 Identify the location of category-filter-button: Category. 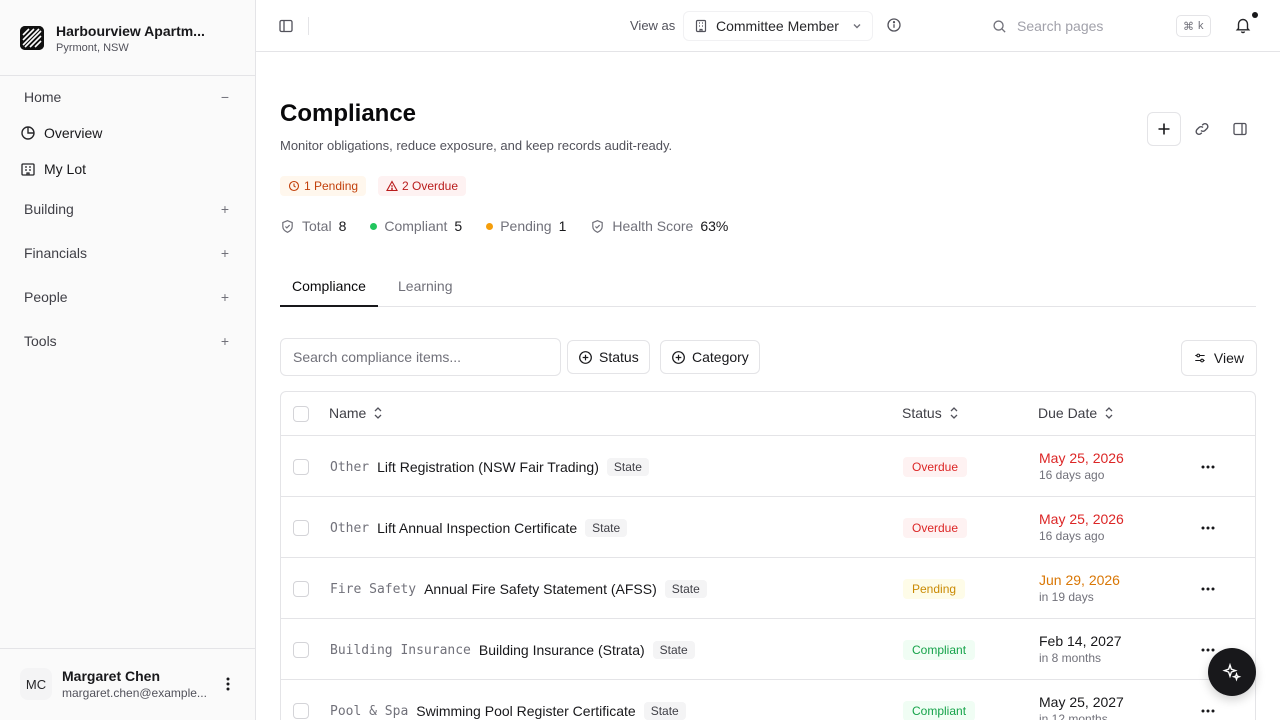
(710, 357).